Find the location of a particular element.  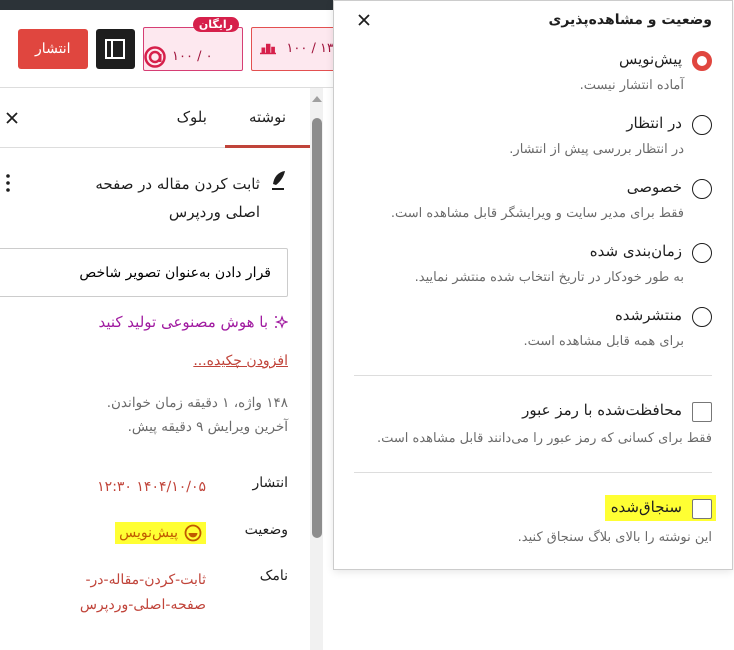

scroll-up-icon is located at coordinates (317, 99).